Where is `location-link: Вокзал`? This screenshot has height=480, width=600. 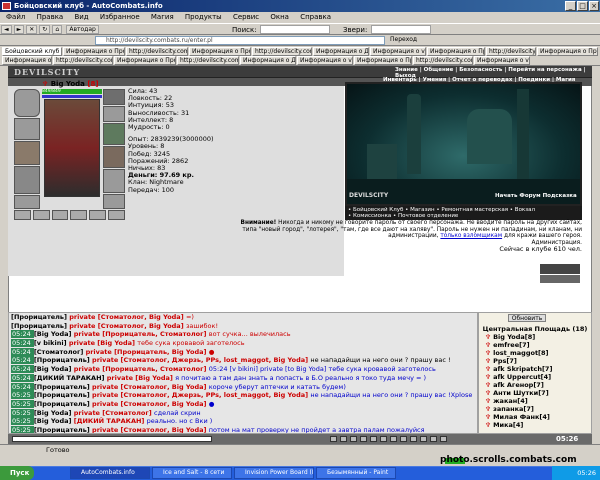 location-link: Вокзал is located at coordinates (525, 210).